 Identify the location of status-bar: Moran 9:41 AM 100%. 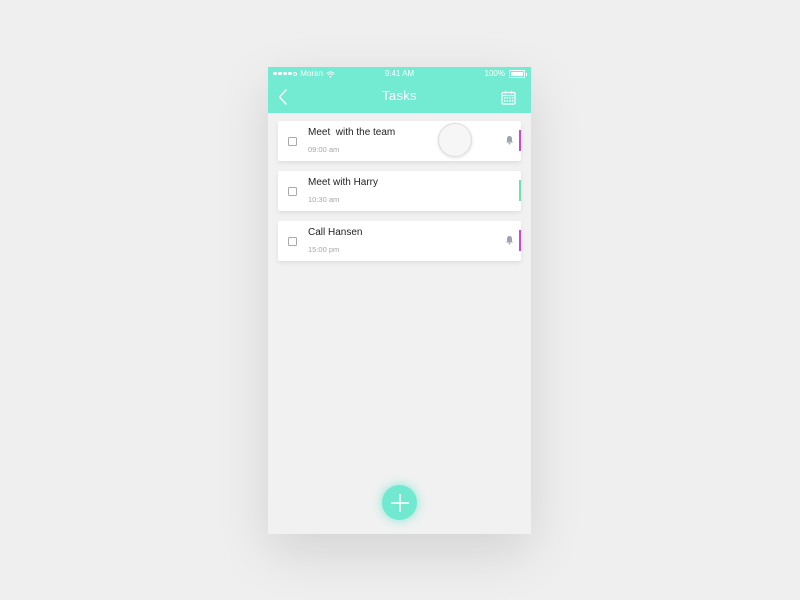
(399, 74).